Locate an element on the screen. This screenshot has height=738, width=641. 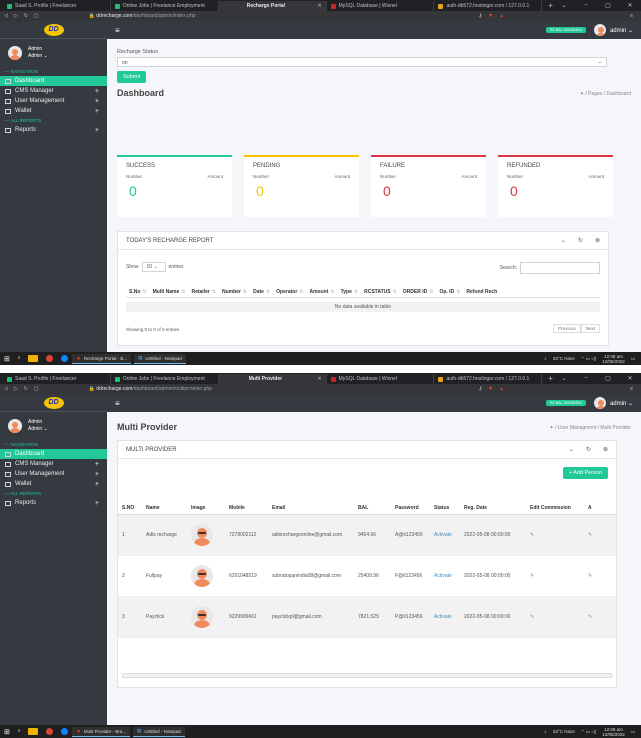
avatar is located at coordinates (599, 30).